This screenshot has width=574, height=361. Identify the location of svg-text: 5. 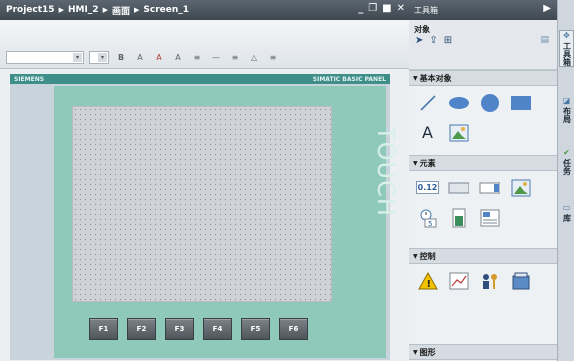
(430, 224).